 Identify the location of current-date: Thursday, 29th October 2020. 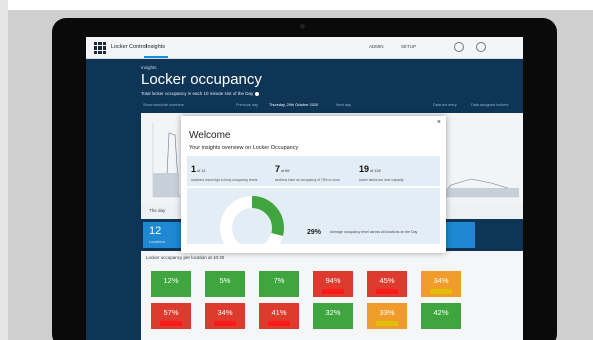
(294, 105).